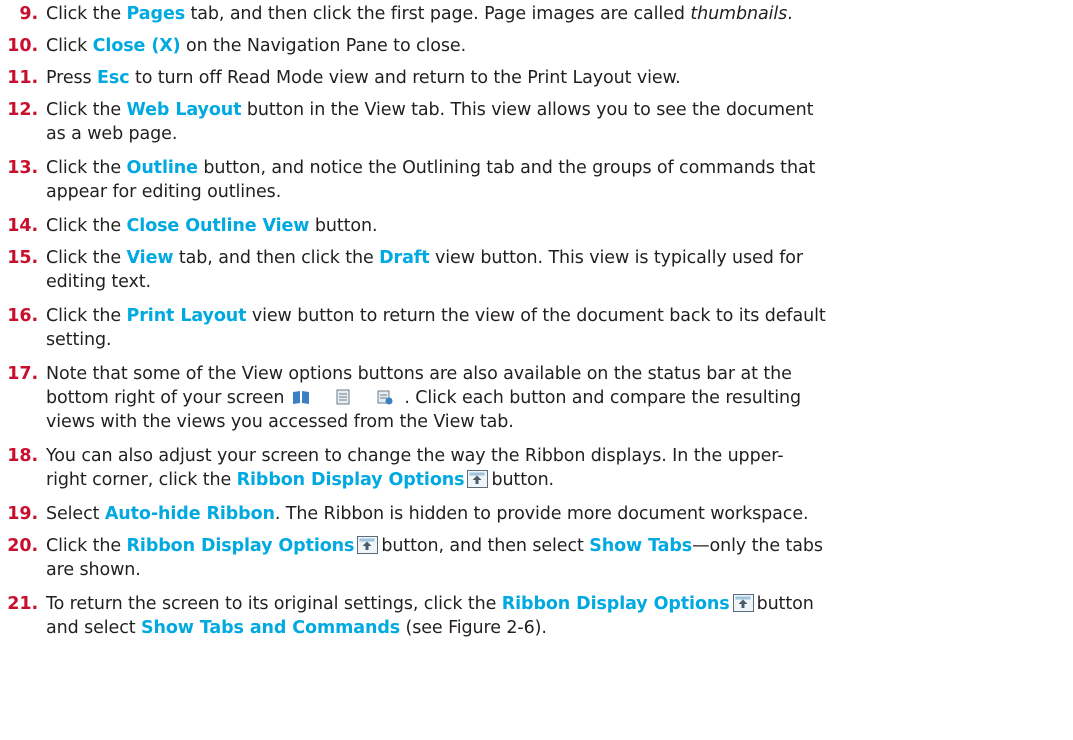 This screenshot has height=740, width=1073. What do you see at coordinates (156, 14) in the screenshot?
I see `command-keyword: Pages` at bounding box center [156, 14].